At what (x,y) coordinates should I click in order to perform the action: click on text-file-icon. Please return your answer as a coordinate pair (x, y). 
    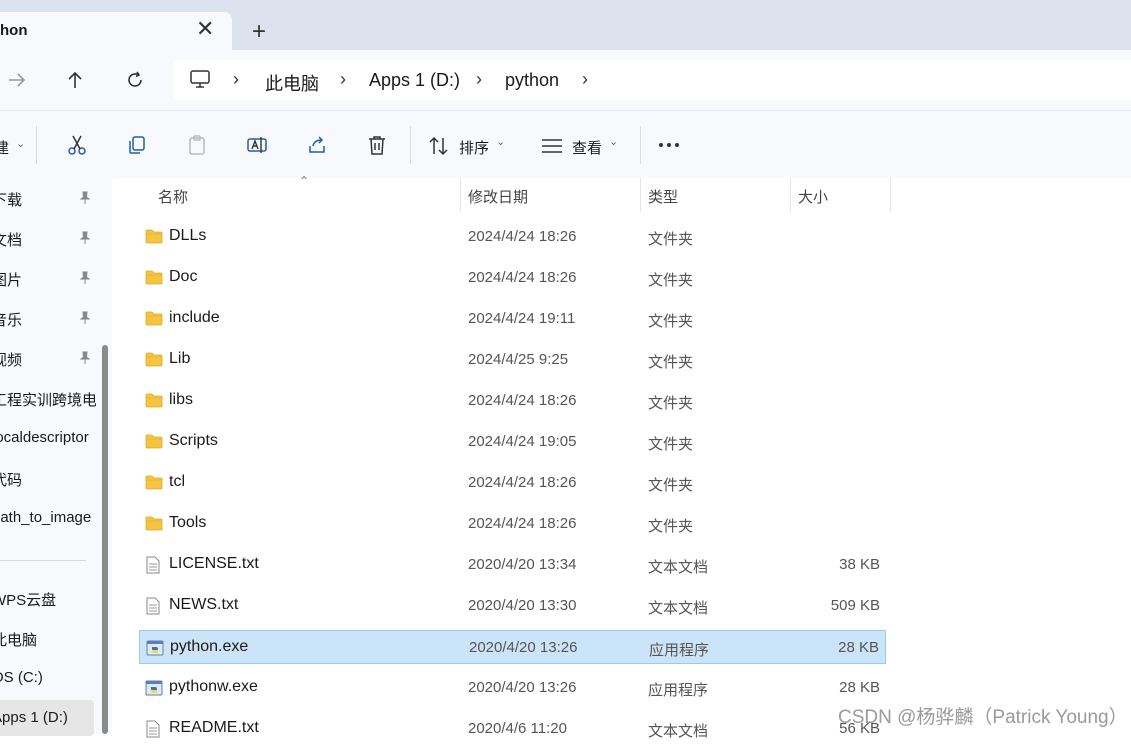
    Looking at the image, I should click on (154, 729).